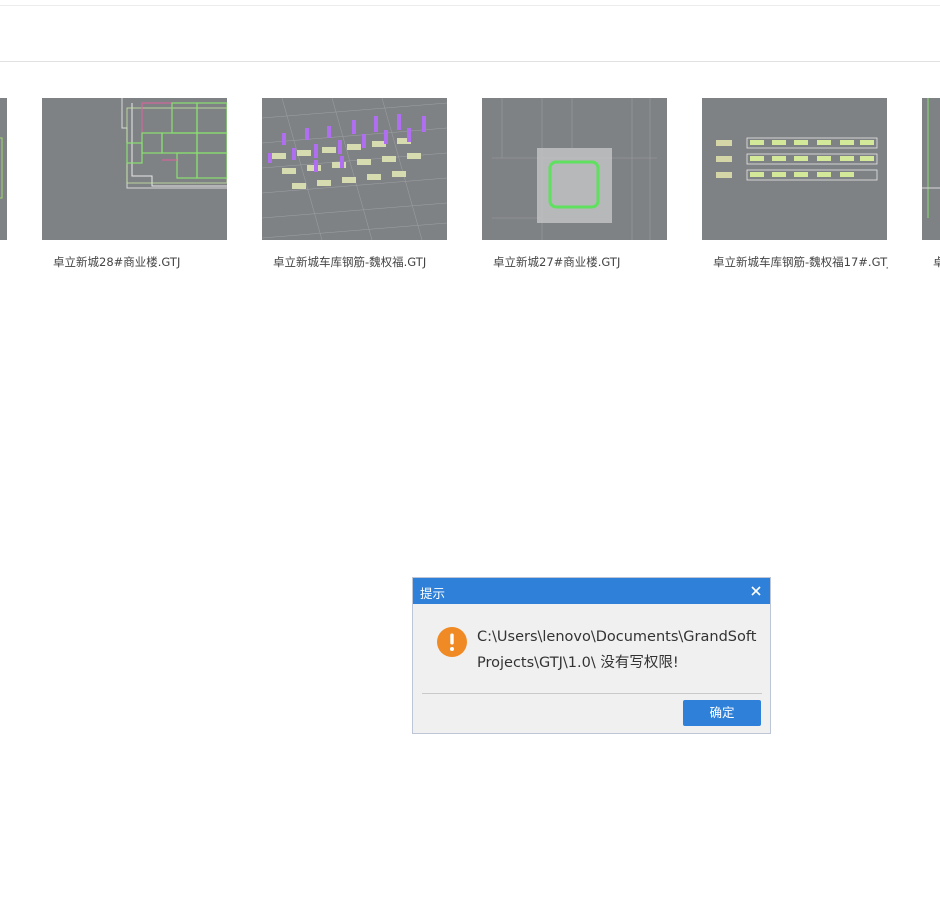  What do you see at coordinates (433, 593) in the screenshot?
I see `dialog-title: 提示` at bounding box center [433, 593].